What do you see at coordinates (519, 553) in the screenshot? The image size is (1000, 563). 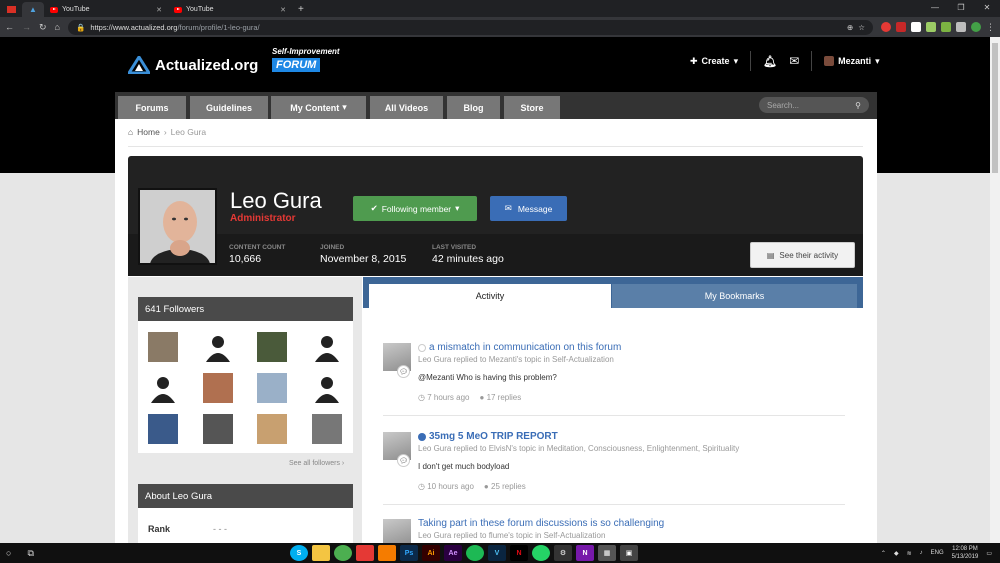 I see `netflix-icon: N` at bounding box center [519, 553].